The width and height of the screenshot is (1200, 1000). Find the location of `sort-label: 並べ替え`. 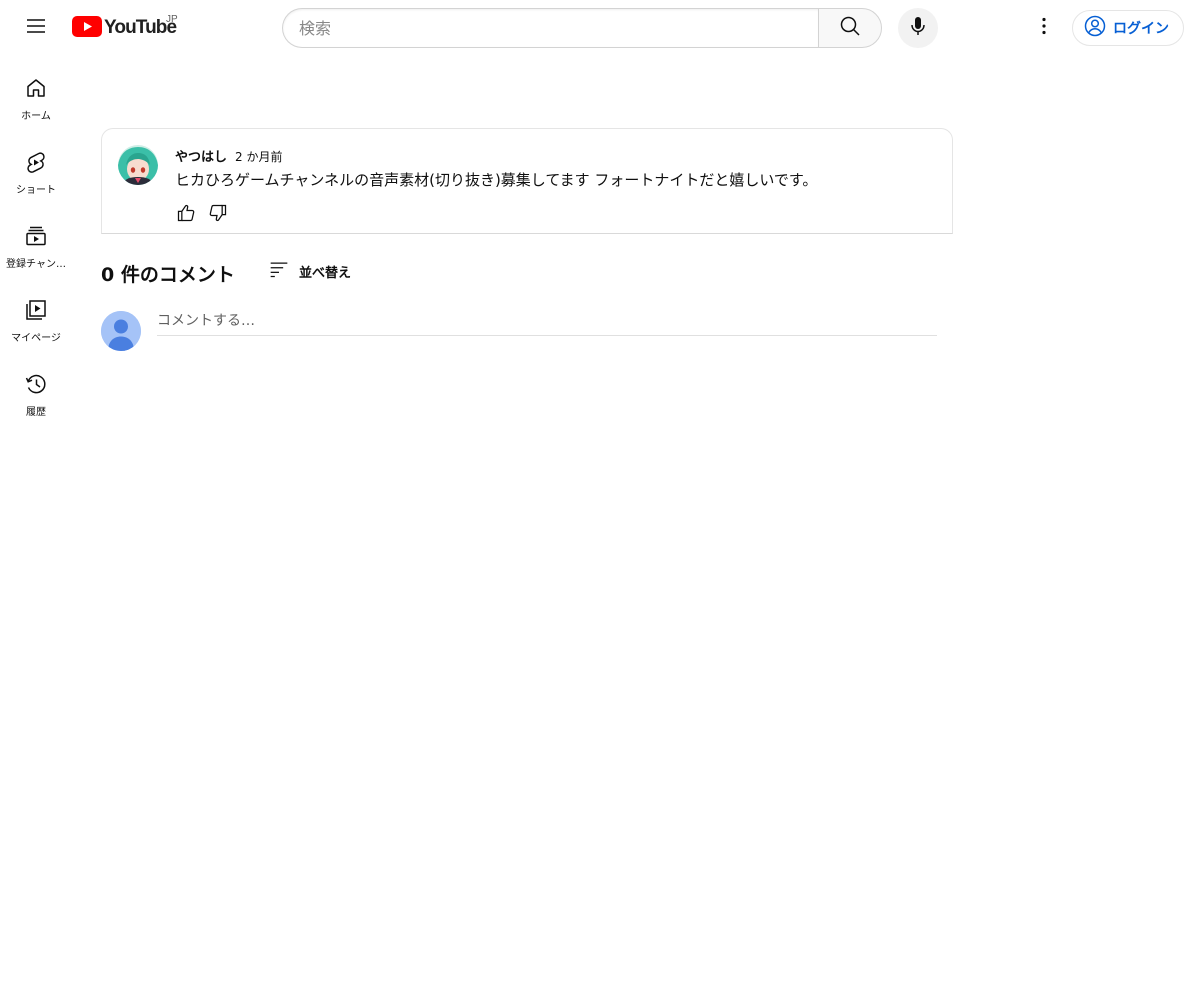

sort-label: 並べ替え is located at coordinates (325, 273).